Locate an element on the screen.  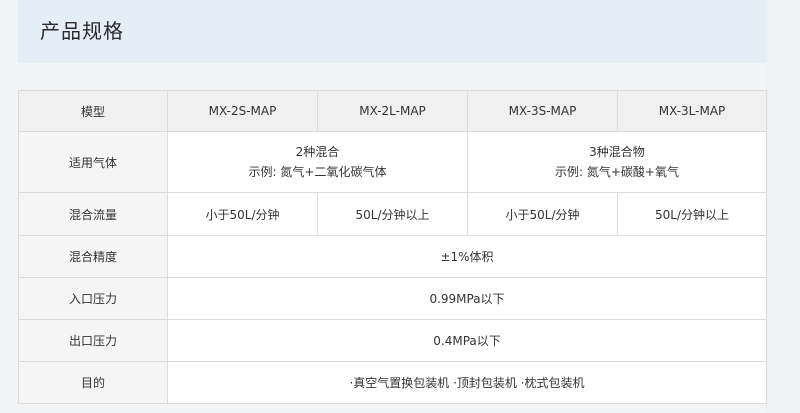
gas-two-title: 2种混合 is located at coordinates (317, 152).